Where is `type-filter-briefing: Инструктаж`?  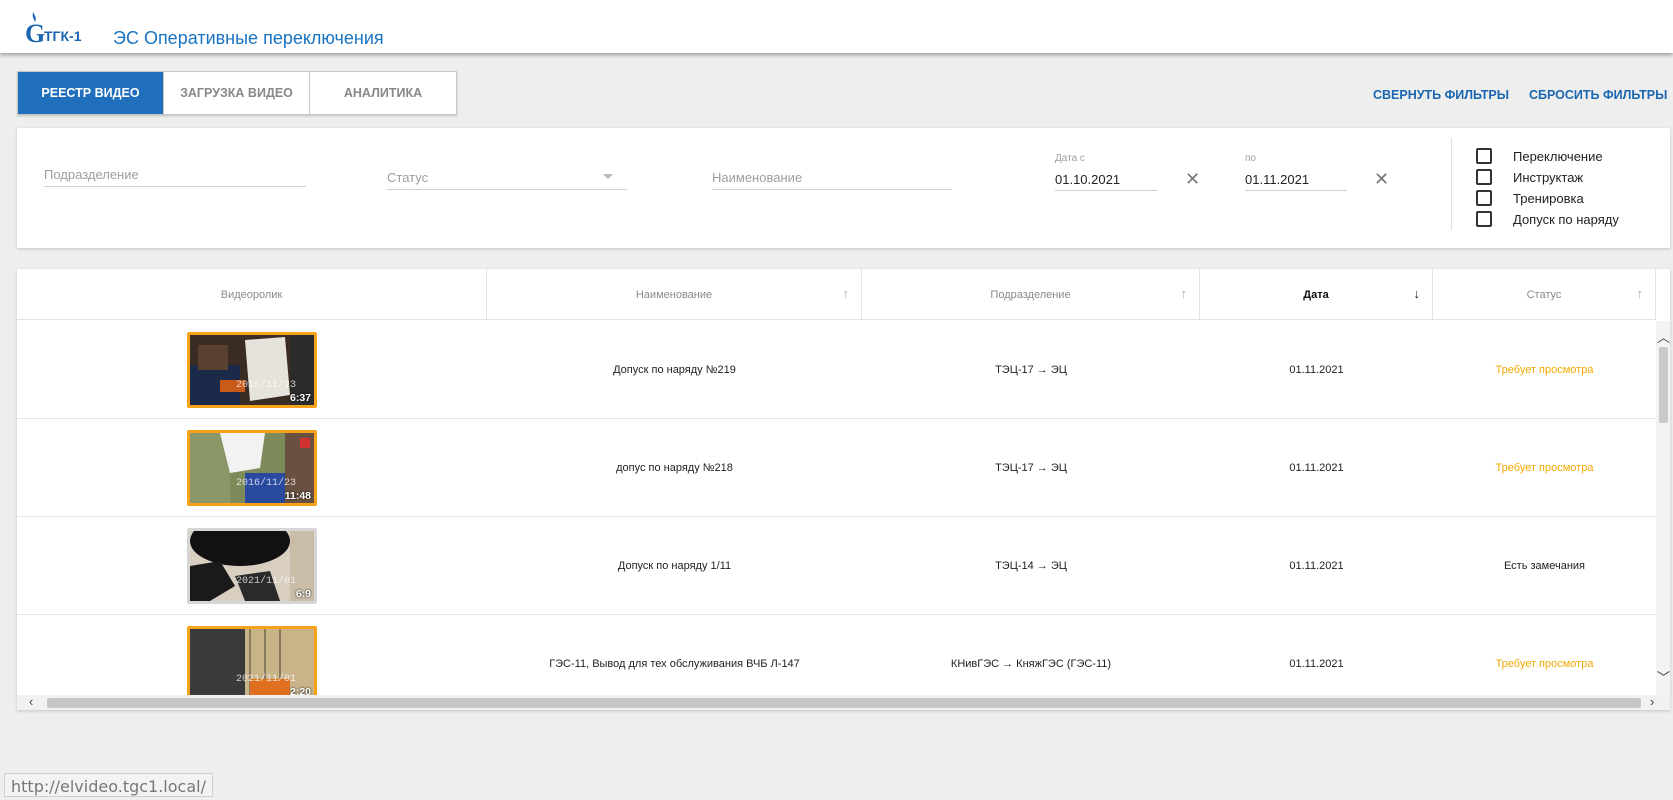 type-filter-briefing: Инструктаж is located at coordinates (1529, 177).